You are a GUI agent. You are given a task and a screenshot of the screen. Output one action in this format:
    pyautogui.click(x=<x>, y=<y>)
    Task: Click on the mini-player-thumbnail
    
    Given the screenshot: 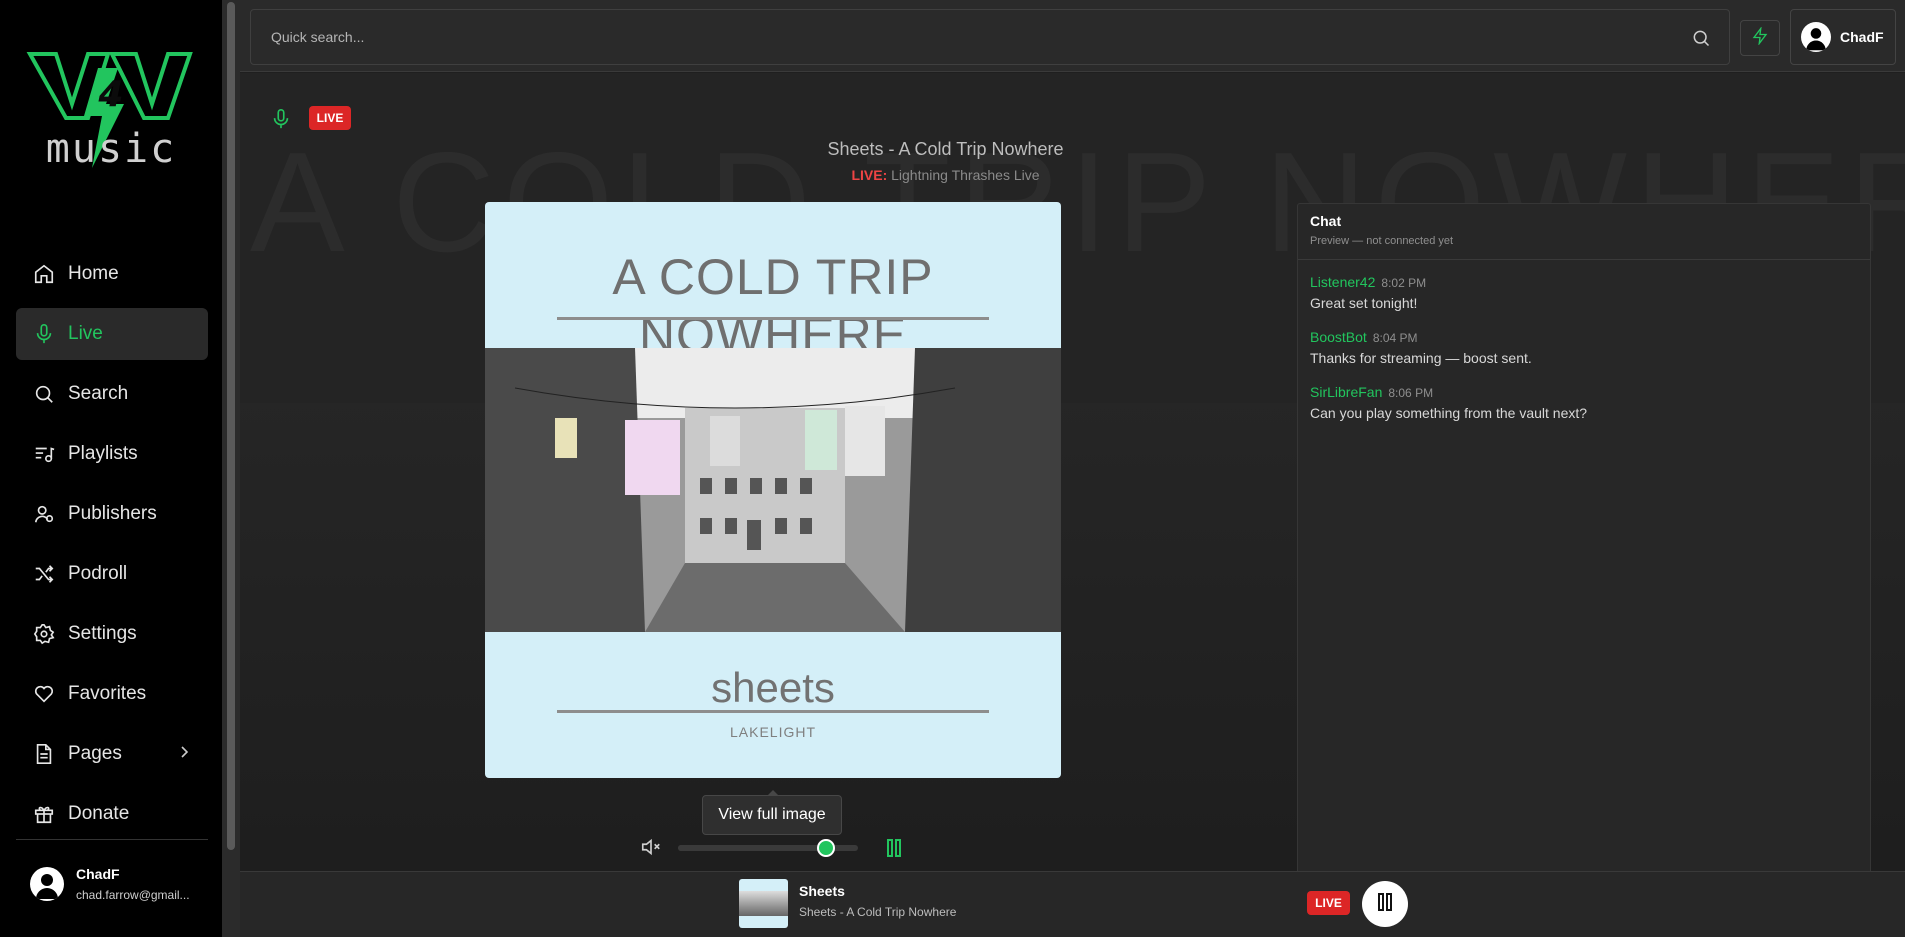 What is the action you would take?
    pyautogui.click(x=763, y=903)
    